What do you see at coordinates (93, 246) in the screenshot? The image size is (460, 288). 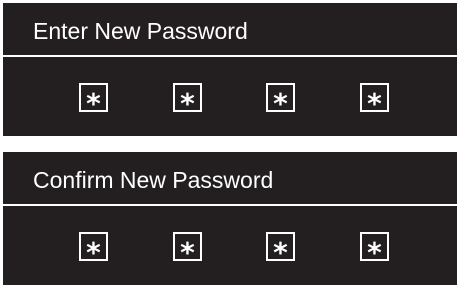 I see `confirm-pin-digit-1: *` at bounding box center [93, 246].